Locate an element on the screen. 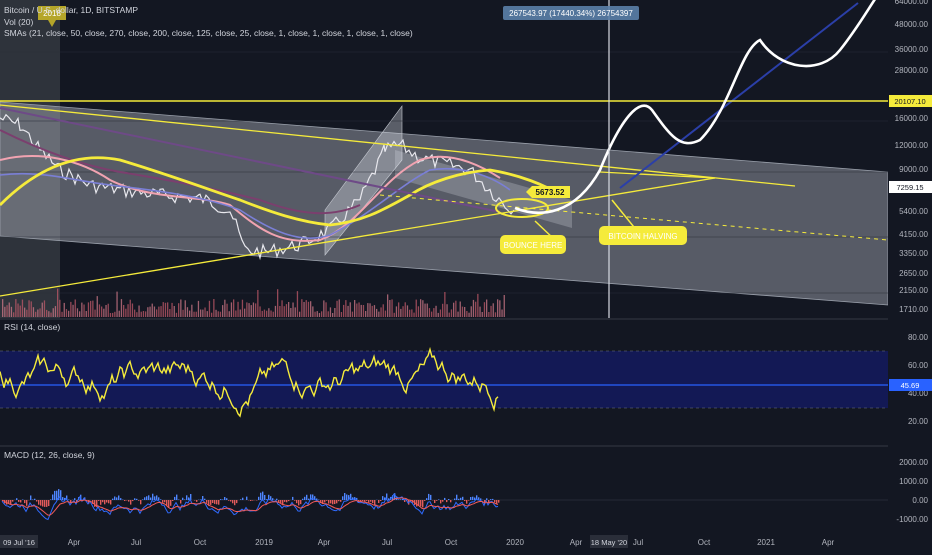 The width and height of the screenshot is (932, 555). bounce-callout-text: BOUNCE HERE is located at coordinates (533, 245).